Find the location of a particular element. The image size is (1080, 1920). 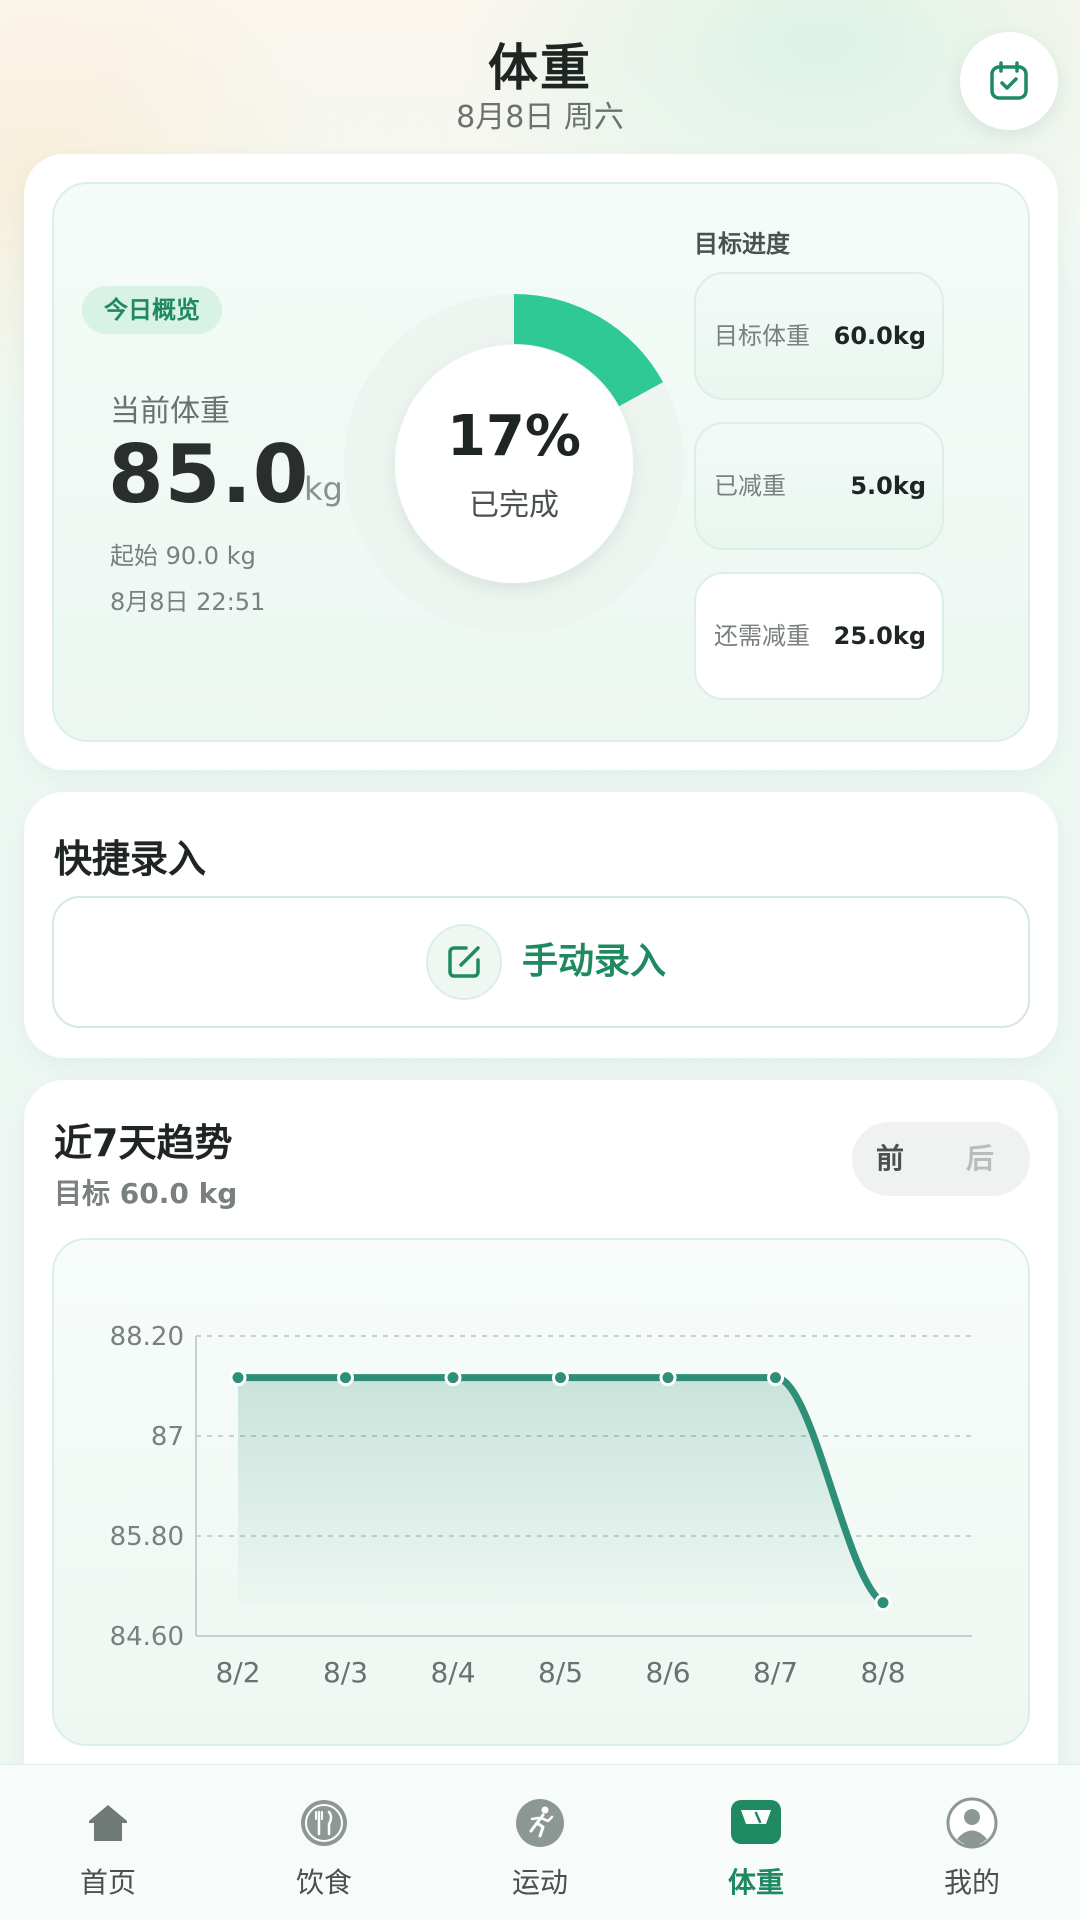

scale-icon is located at coordinates (756, 1823).